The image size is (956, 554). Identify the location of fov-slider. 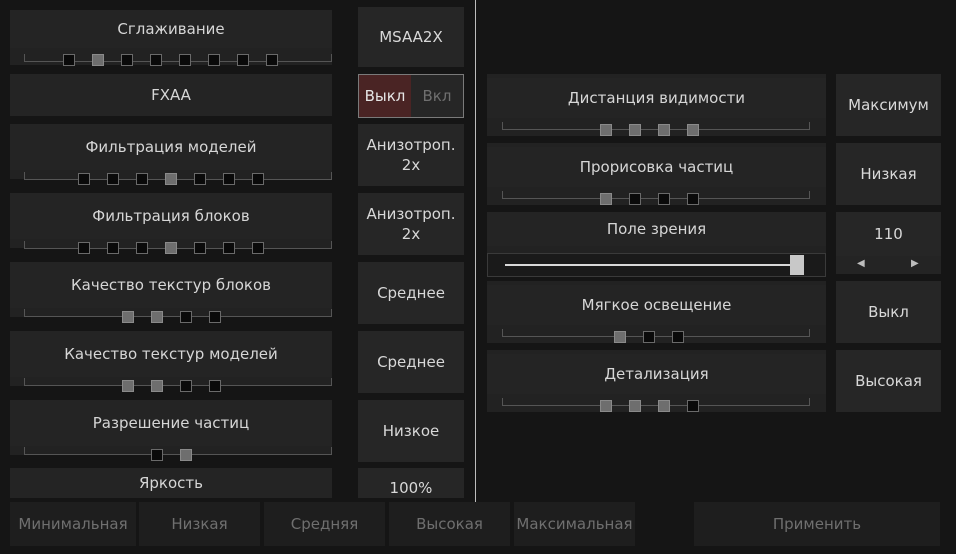
(656, 265).